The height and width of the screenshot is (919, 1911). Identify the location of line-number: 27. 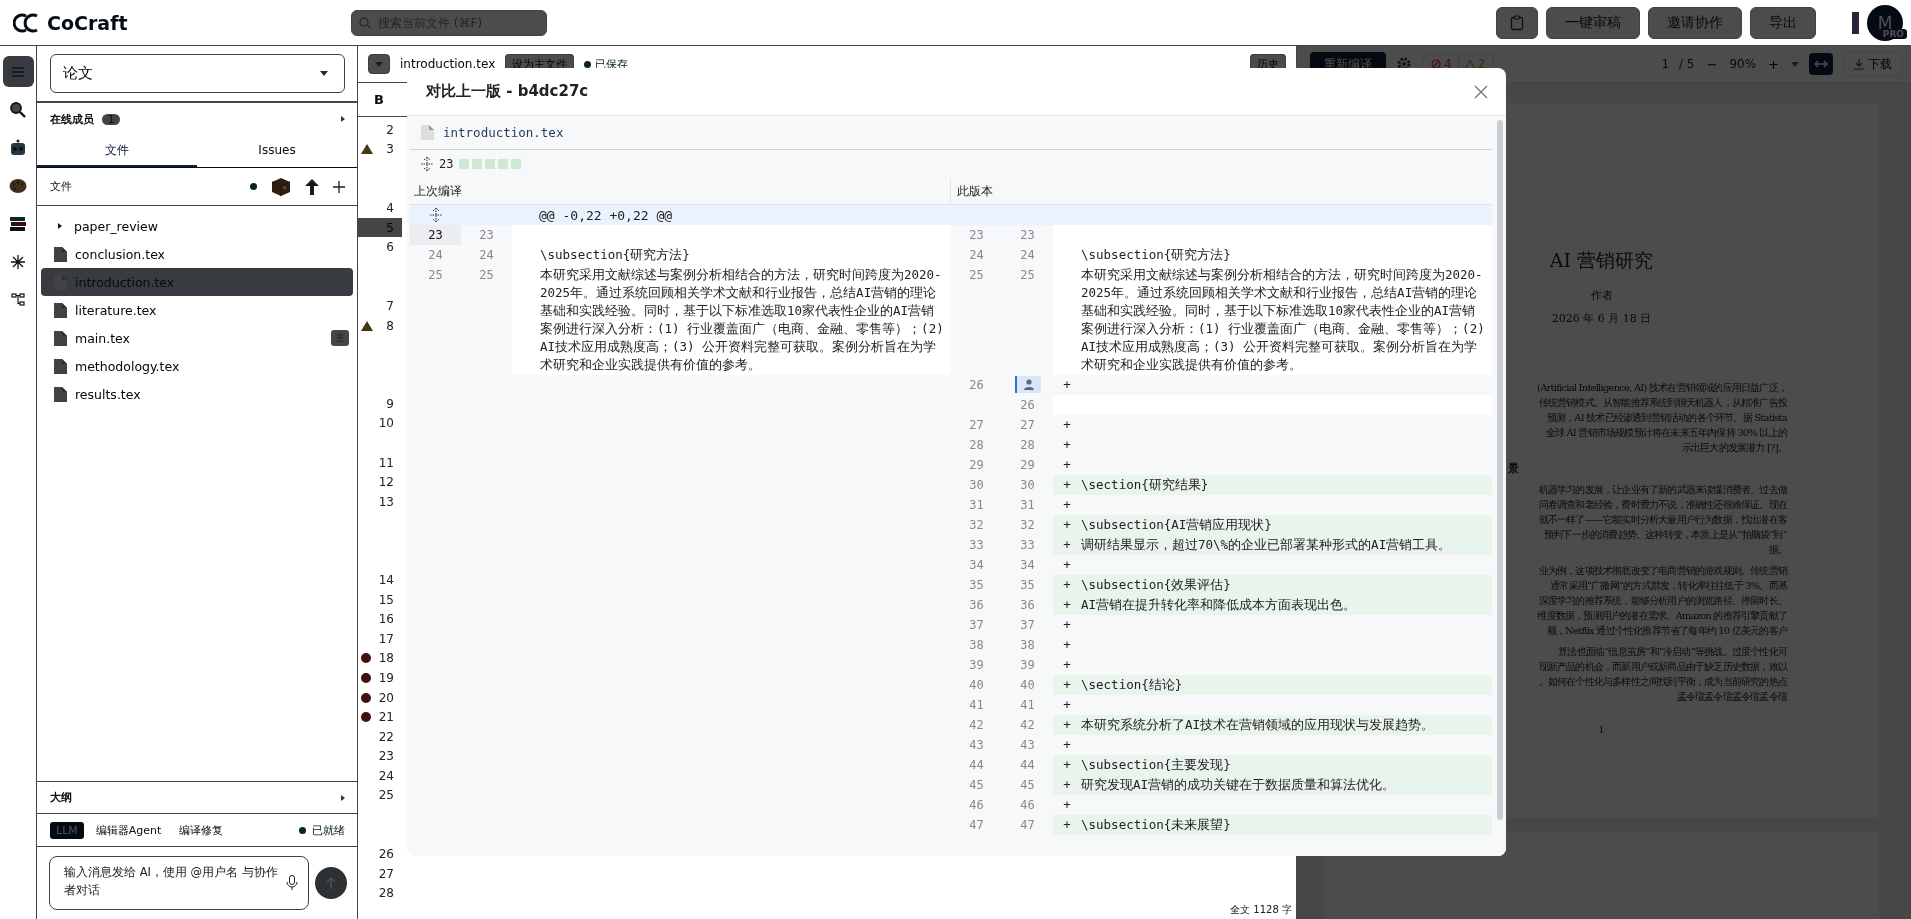
(976, 425).